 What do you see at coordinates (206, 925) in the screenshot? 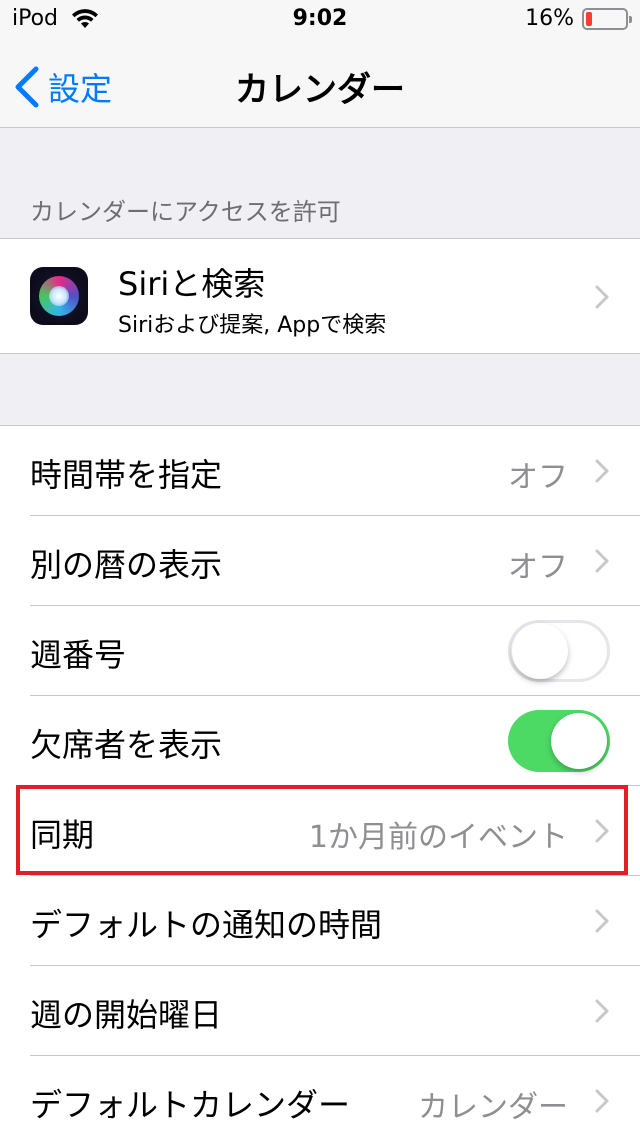
I see `default-alert-label: デフォルトの通知の時間` at bounding box center [206, 925].